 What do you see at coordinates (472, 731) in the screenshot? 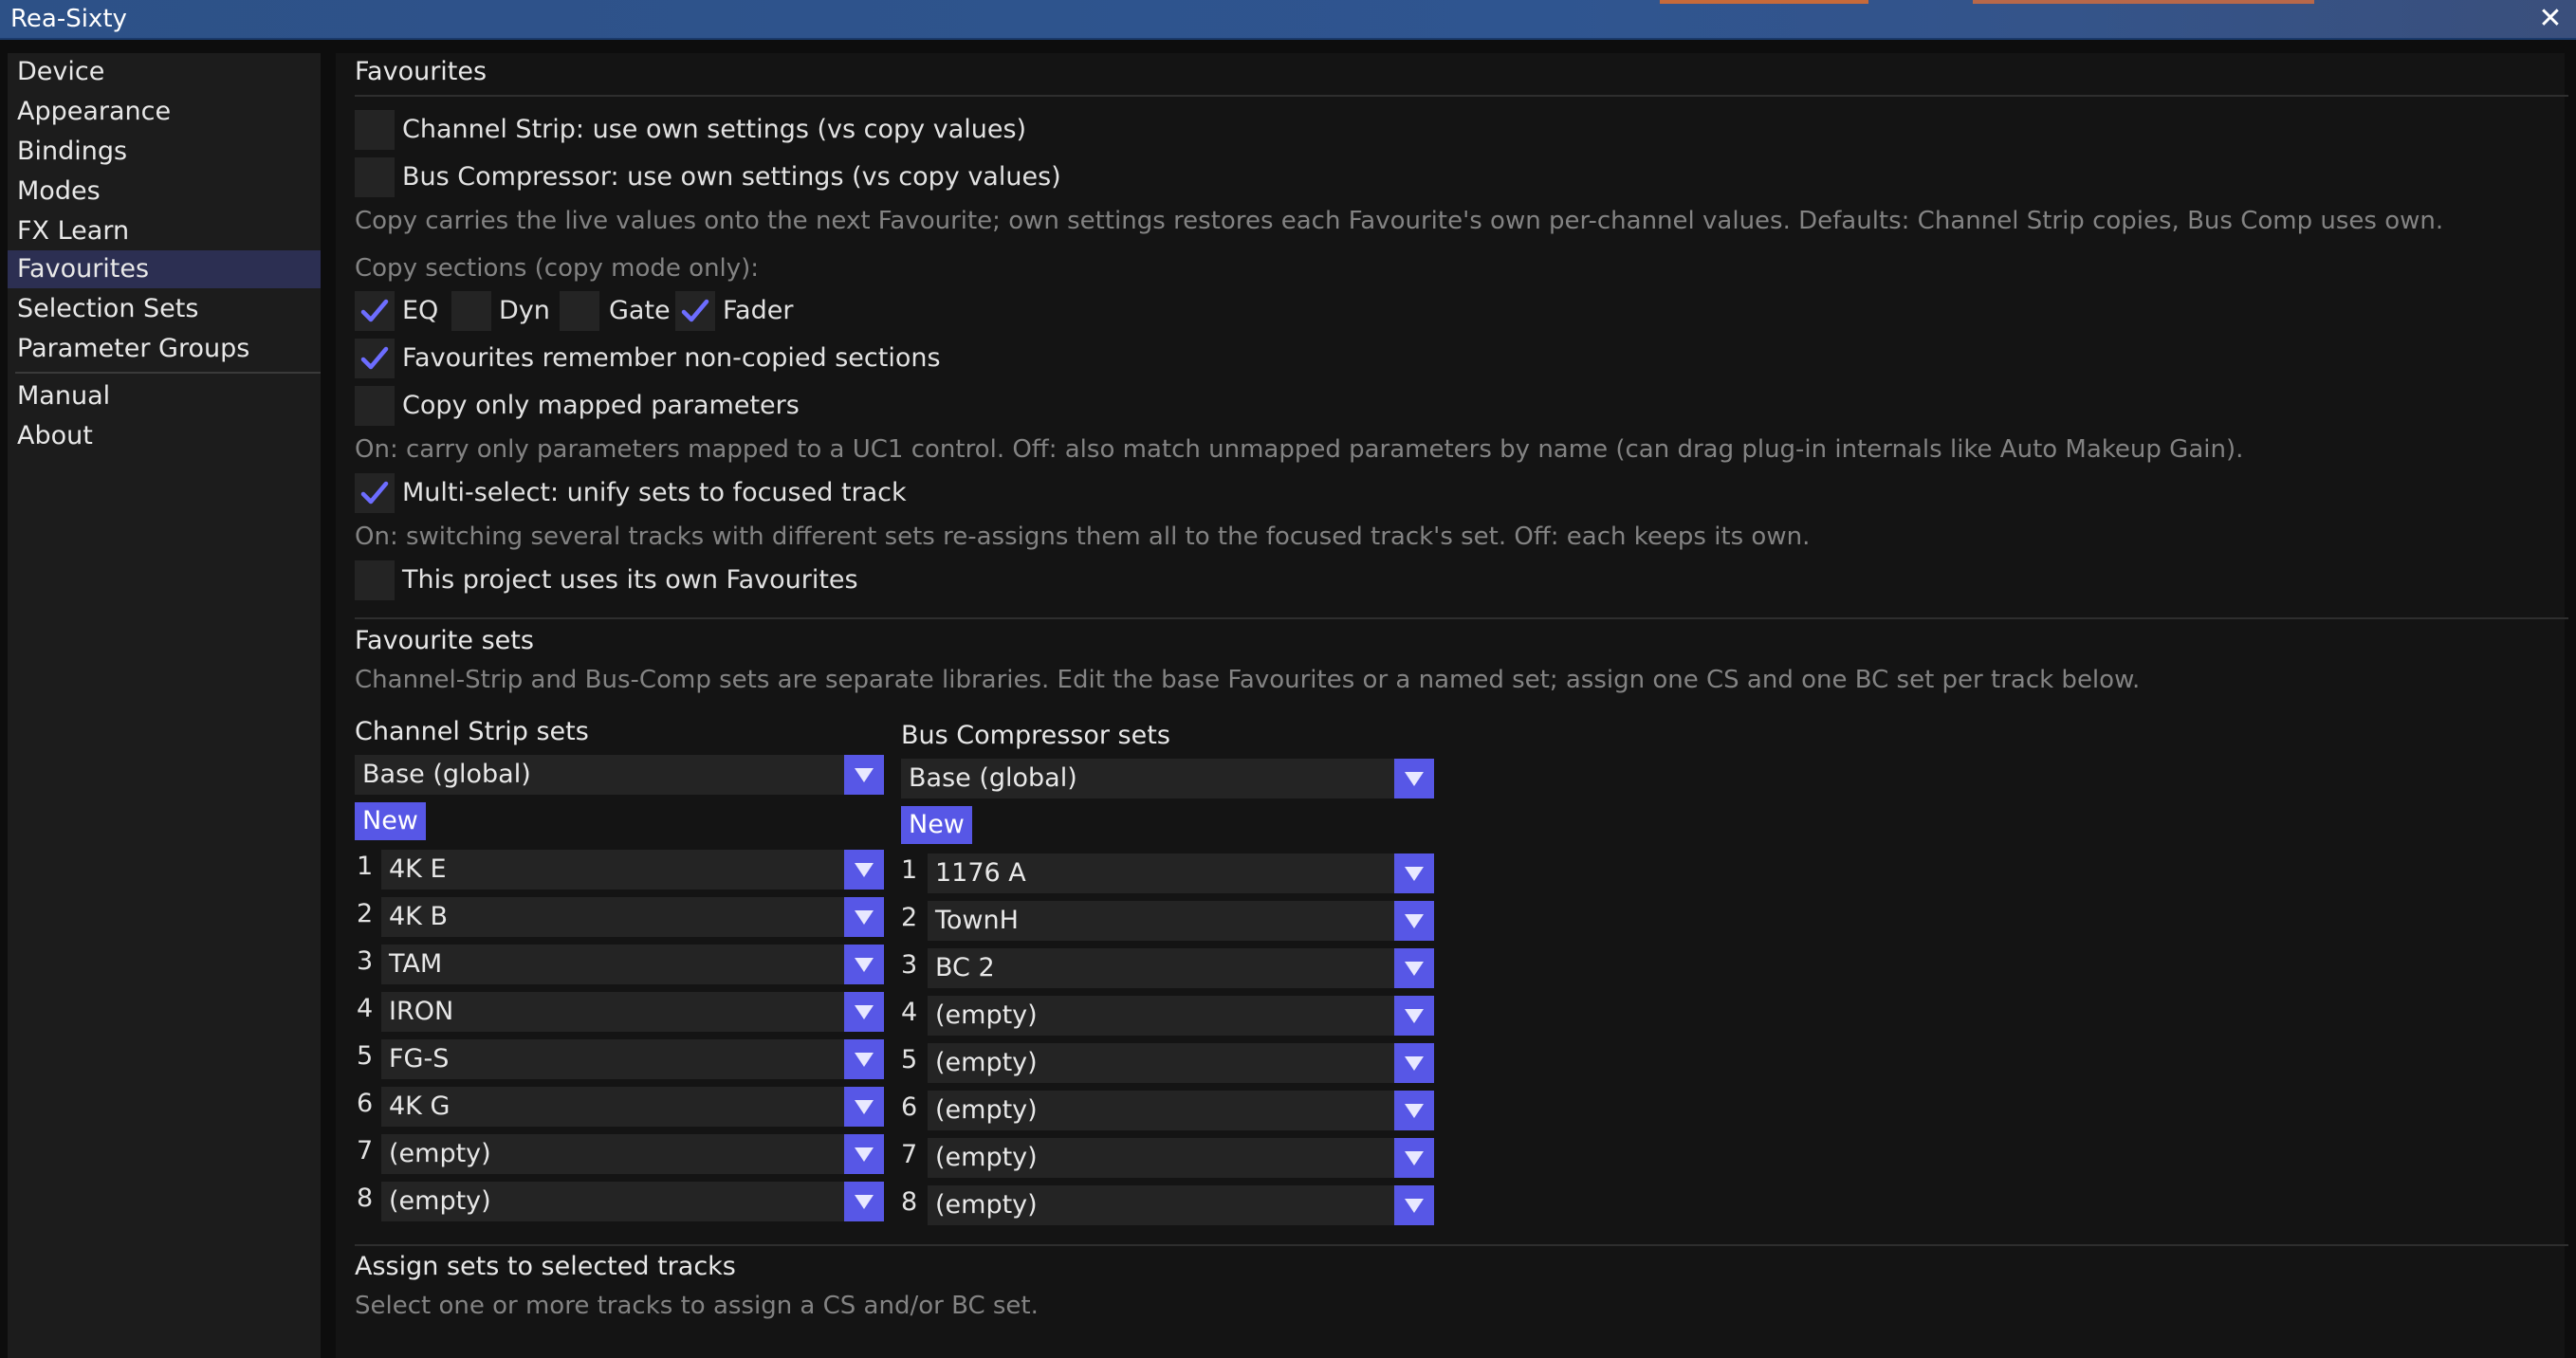
I see `channel-strip-sets-heading: Channel Strip sets` at bounding box center [472, 731].